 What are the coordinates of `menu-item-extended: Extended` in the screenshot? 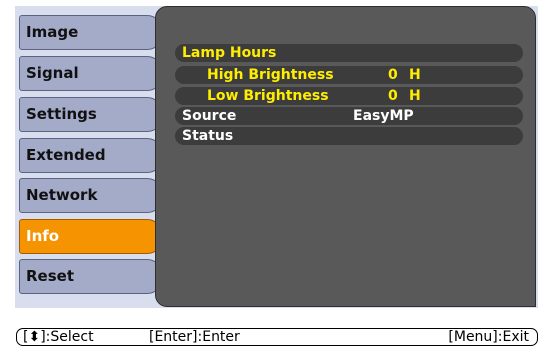 It's located at (91, 155).